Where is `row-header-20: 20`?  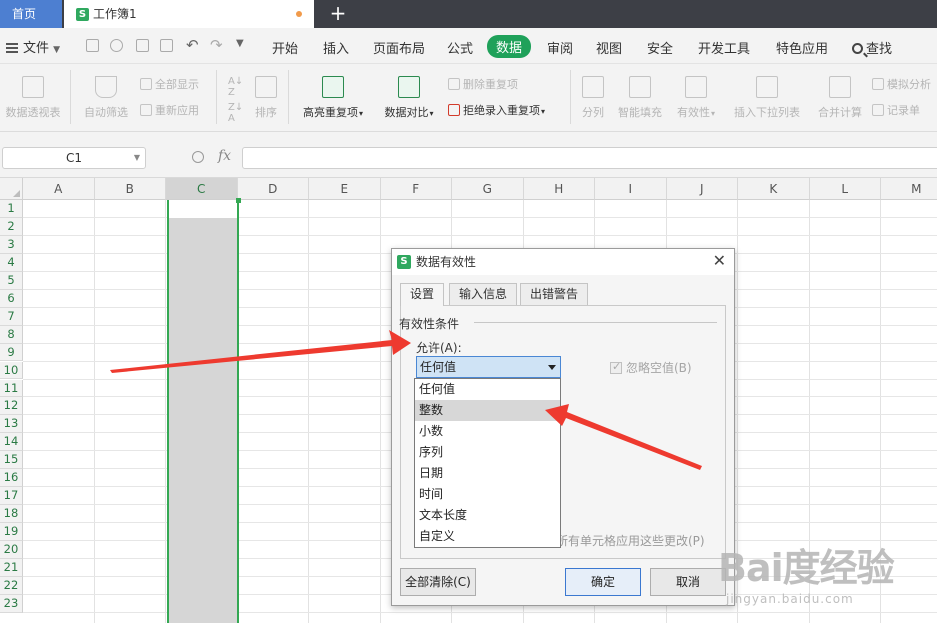
row-header-20: 20 is located at coordinates (11, 550).